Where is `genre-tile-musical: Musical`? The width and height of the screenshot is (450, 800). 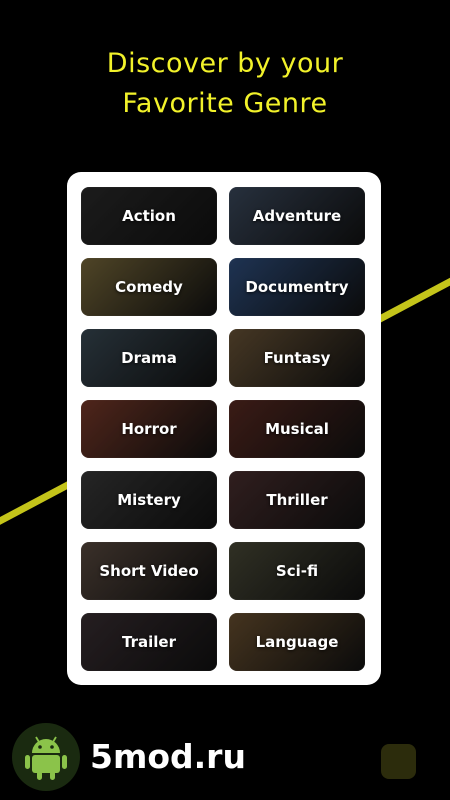 genre-tile-musical: Musical is located at coordinates (297, 429).